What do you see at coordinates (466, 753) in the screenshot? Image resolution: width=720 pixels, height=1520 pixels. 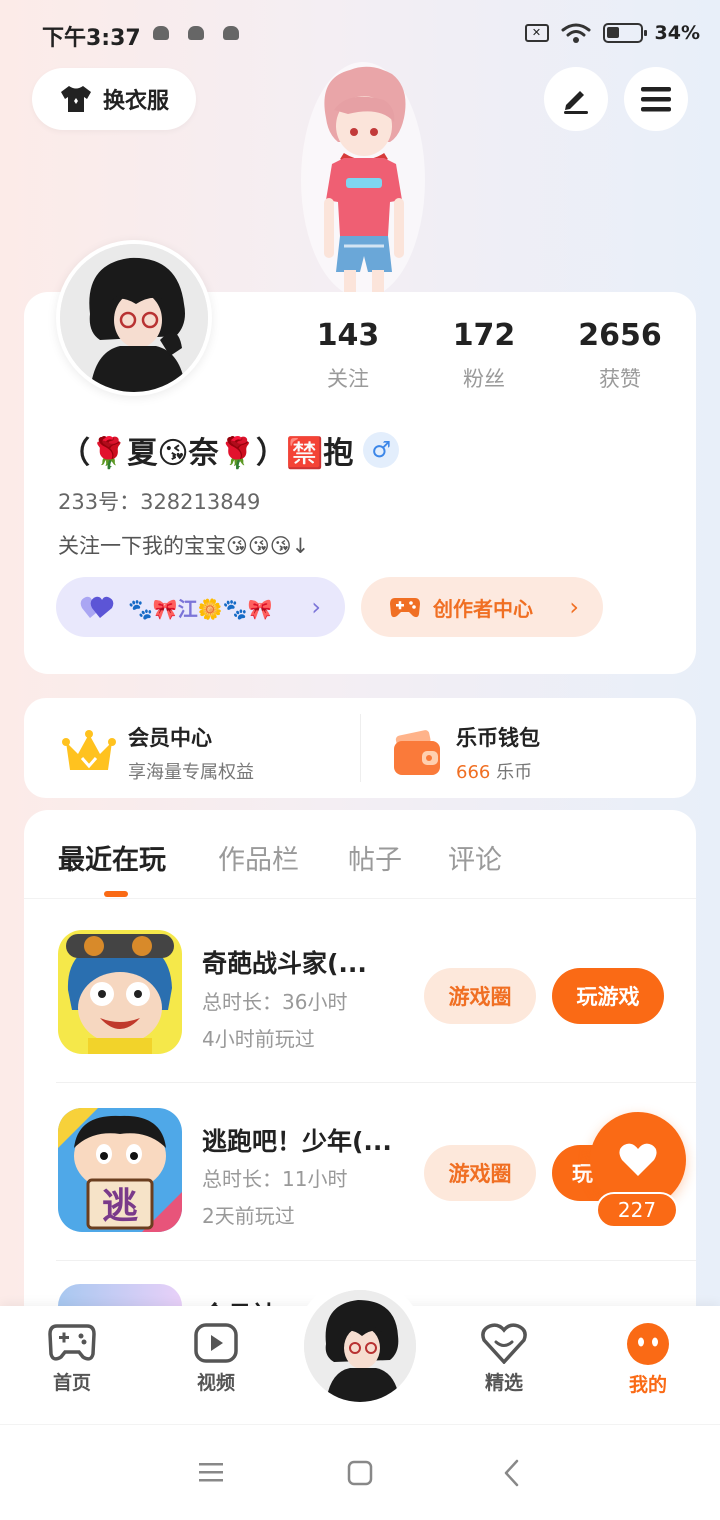 I see `wallet-entry: 乐币钱包 666 乐币` at bounding box center [466, 753].